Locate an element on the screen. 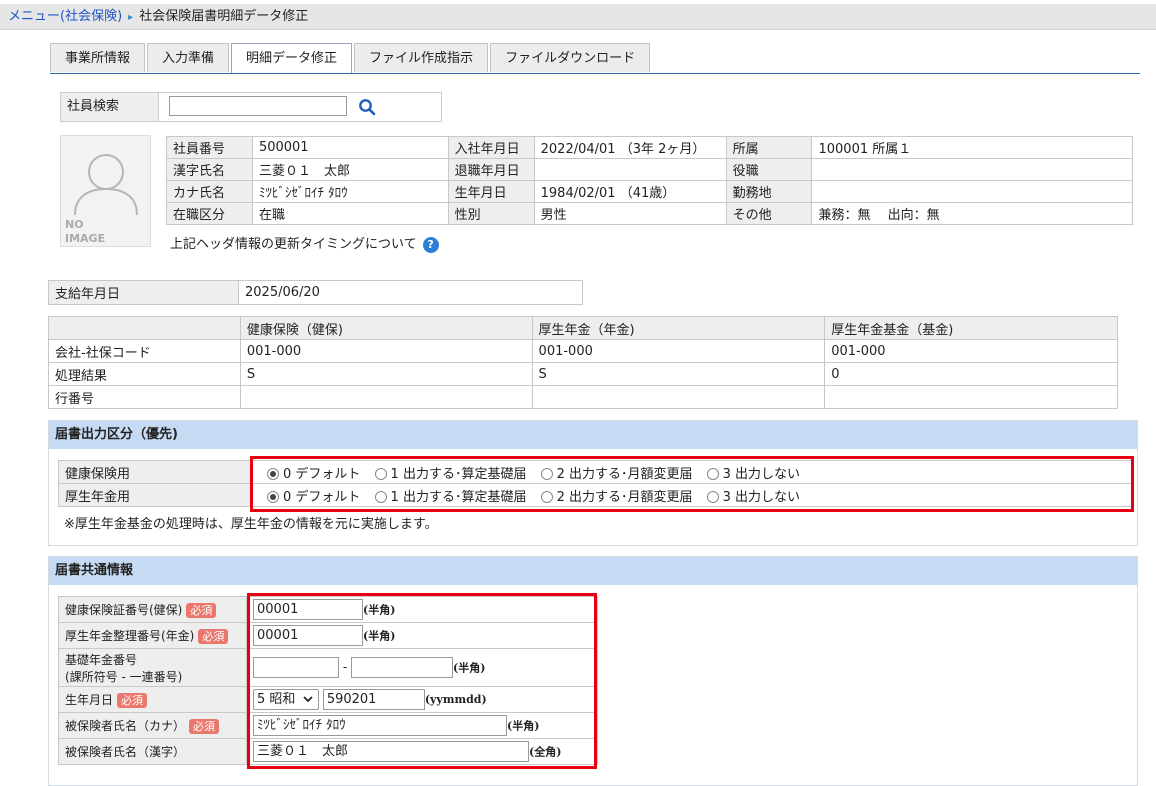  label-kana-name: カナ氏名 is located at coordinates (209, 191).